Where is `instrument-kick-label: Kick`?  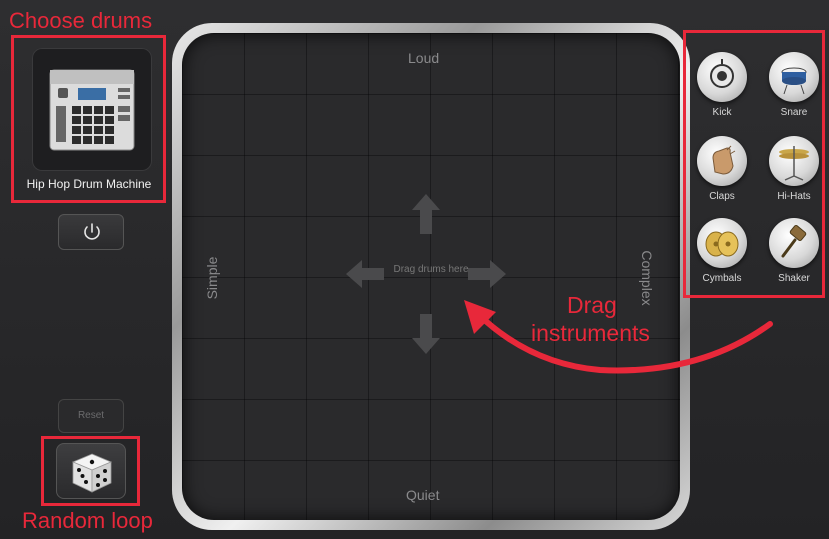
instrument-kick-label: Kick is located at coordinates (722, 112).